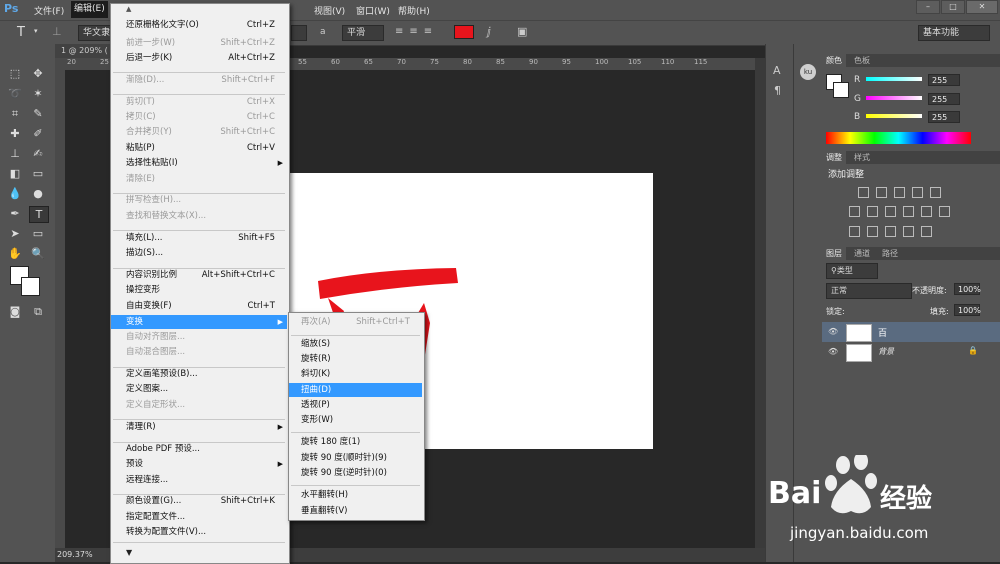 The image size is (1000, 564). Describe the element at coordinates (199, 464) in the screenshot. I see `edit-menu-item: 预设 ▶` at that location.